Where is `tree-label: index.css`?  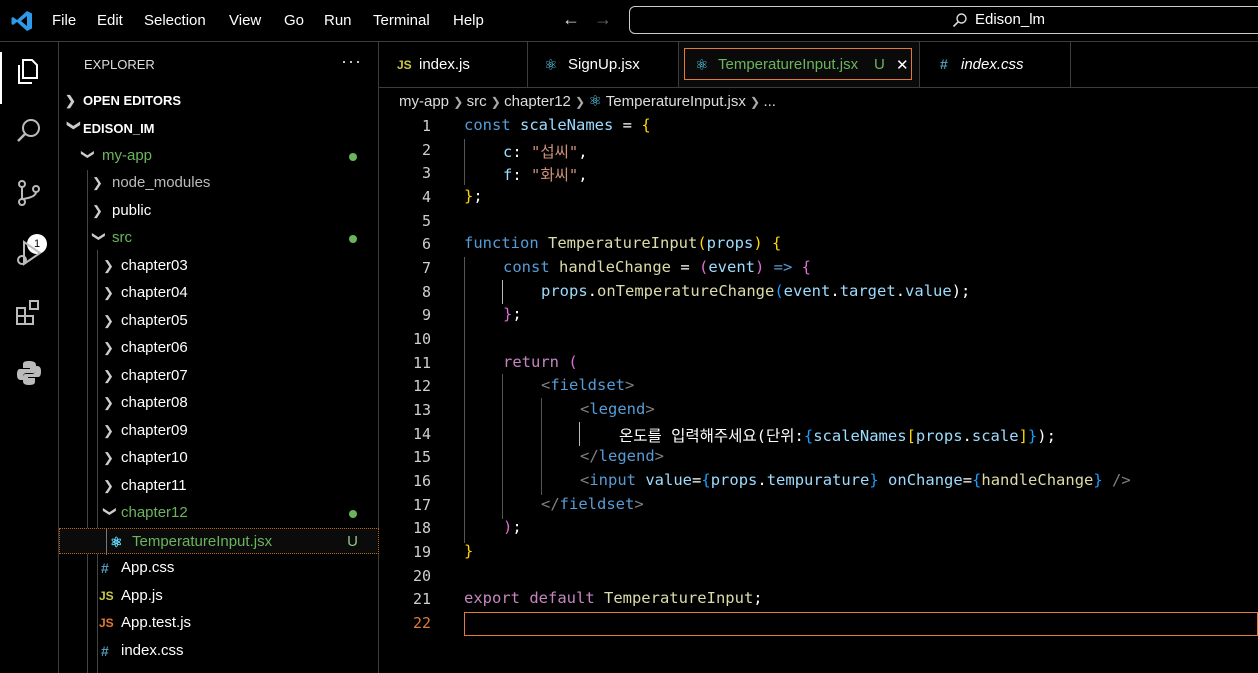 tree-label: index.css is located at coordinates (152, 650).